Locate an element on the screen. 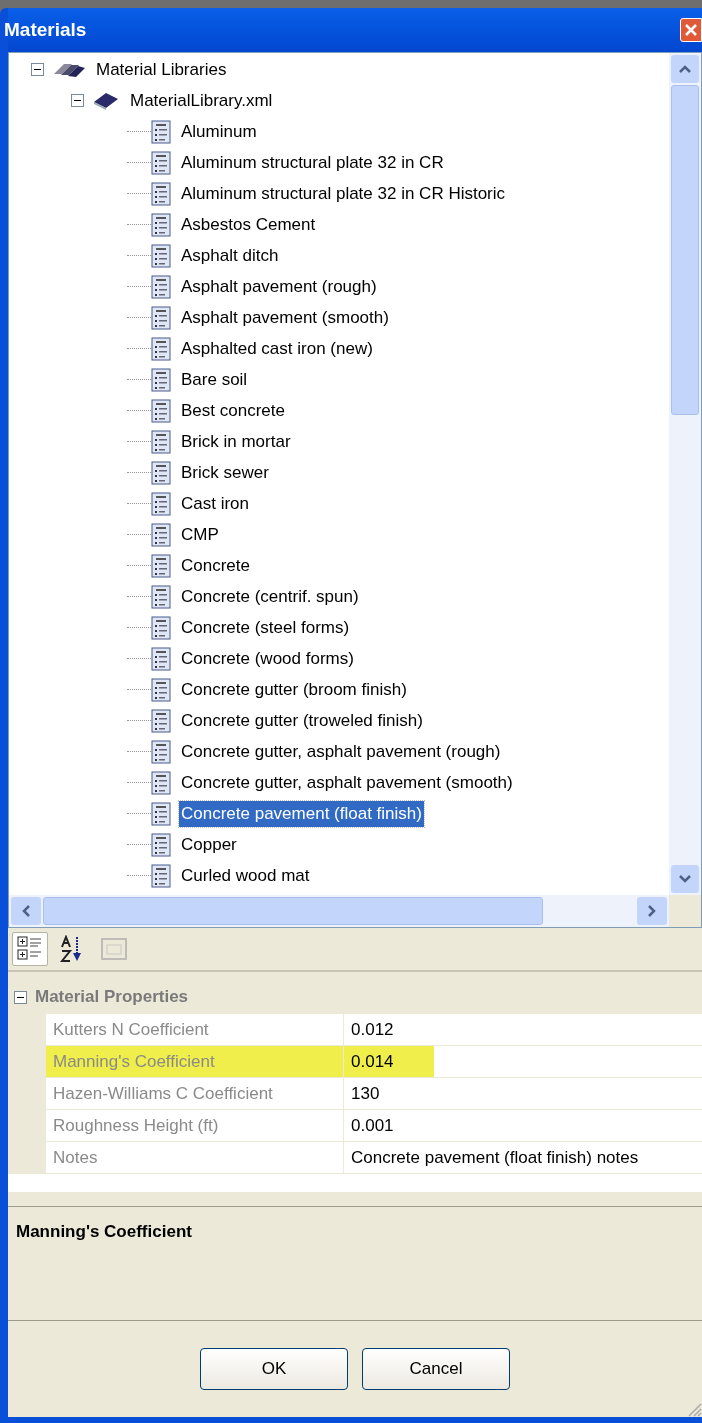  tree-item: CMP is located at coordinates (200, 534).